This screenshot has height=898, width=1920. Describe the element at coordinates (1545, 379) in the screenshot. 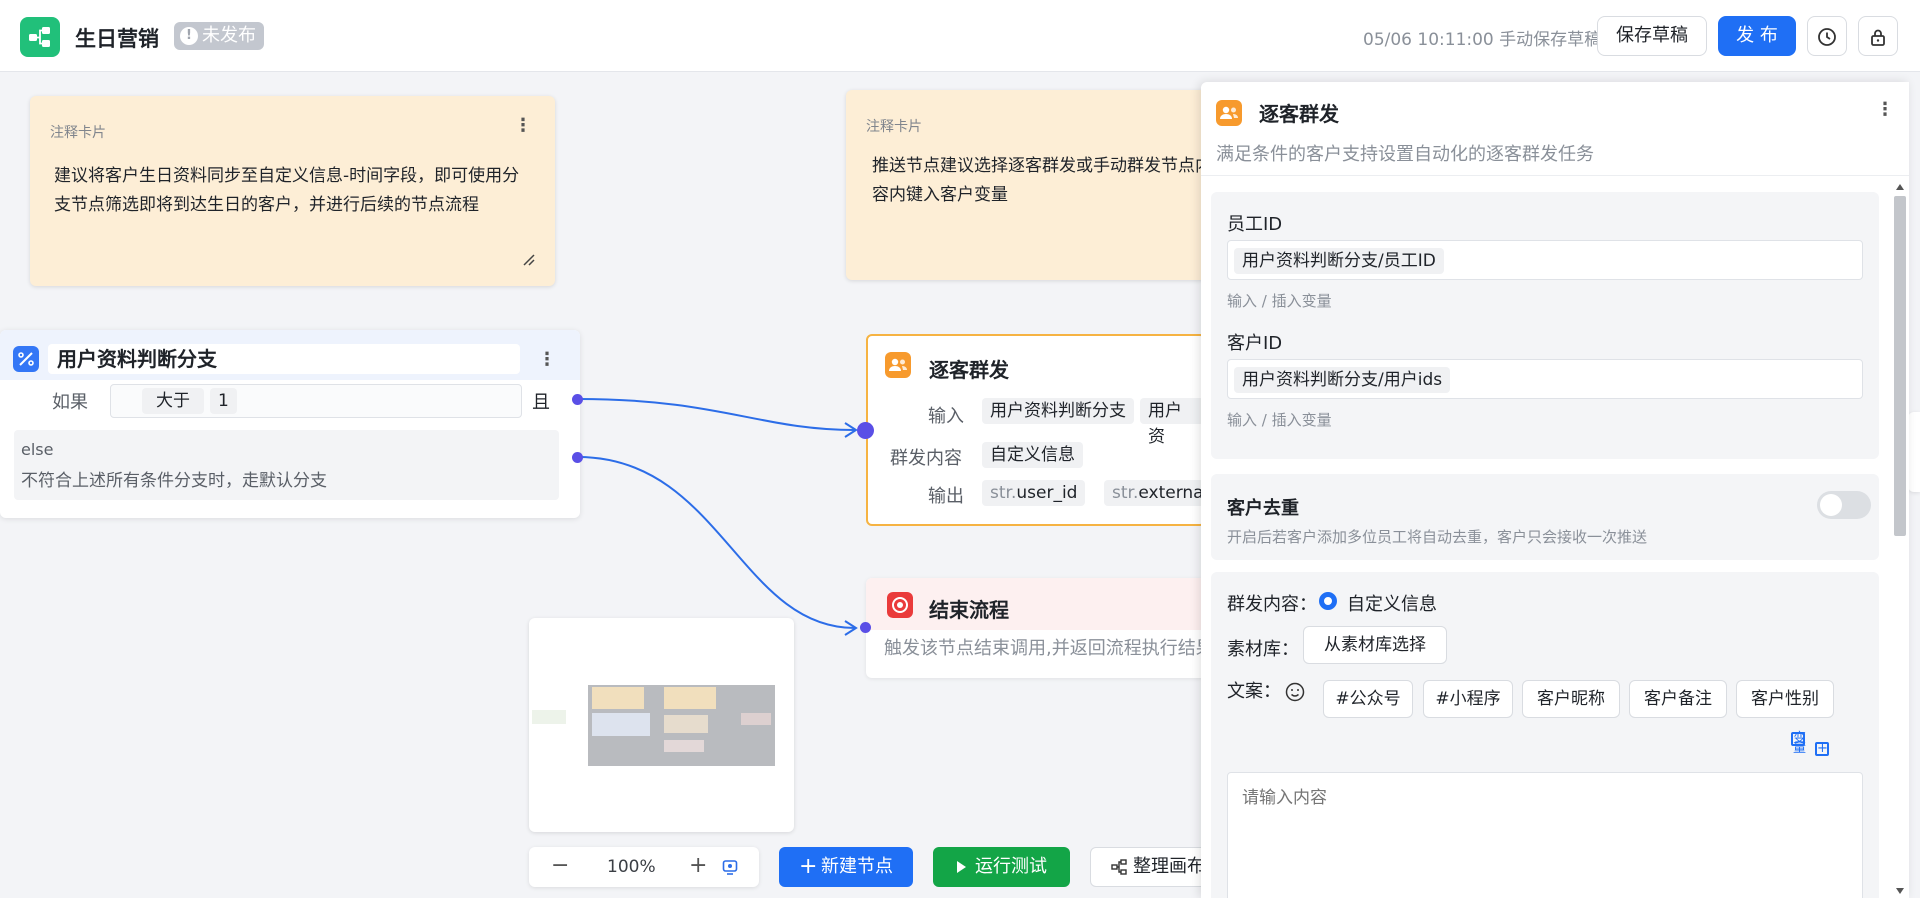

I see `customer-id-field: 用户资料判断分支/用户ids` at that location.